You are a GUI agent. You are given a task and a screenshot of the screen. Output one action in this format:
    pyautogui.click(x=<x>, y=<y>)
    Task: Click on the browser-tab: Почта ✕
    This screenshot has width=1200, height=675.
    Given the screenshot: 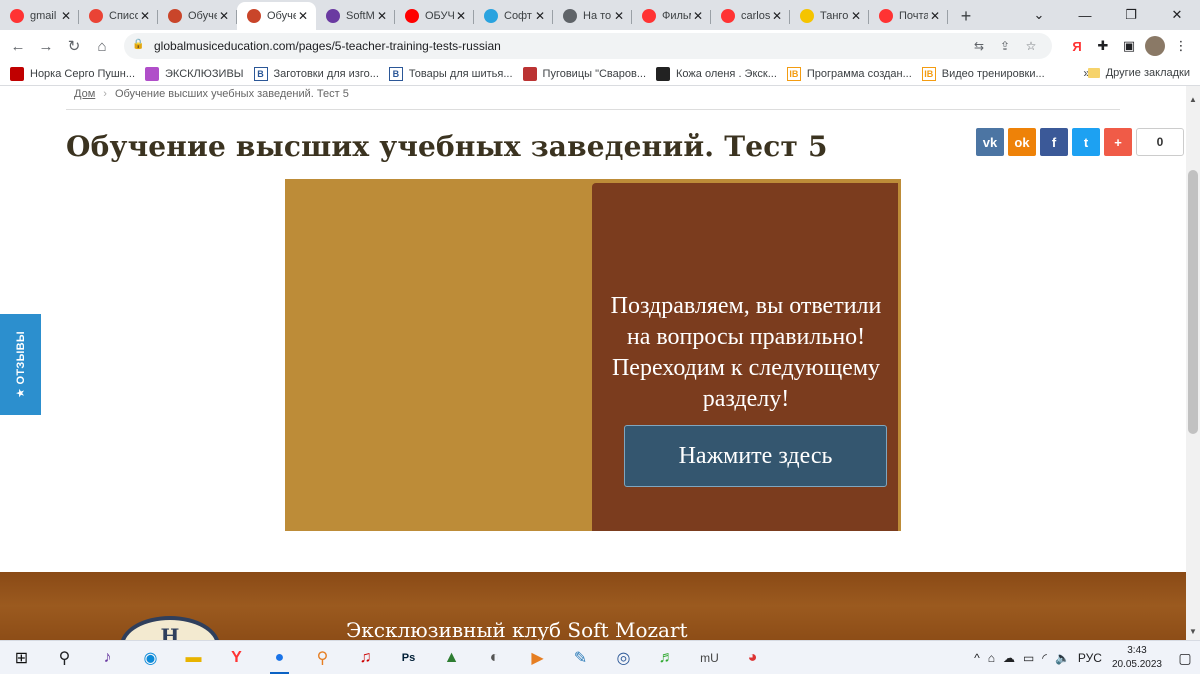 What is the action you would take?
    pyautogui.click(x=908, y=16)
    